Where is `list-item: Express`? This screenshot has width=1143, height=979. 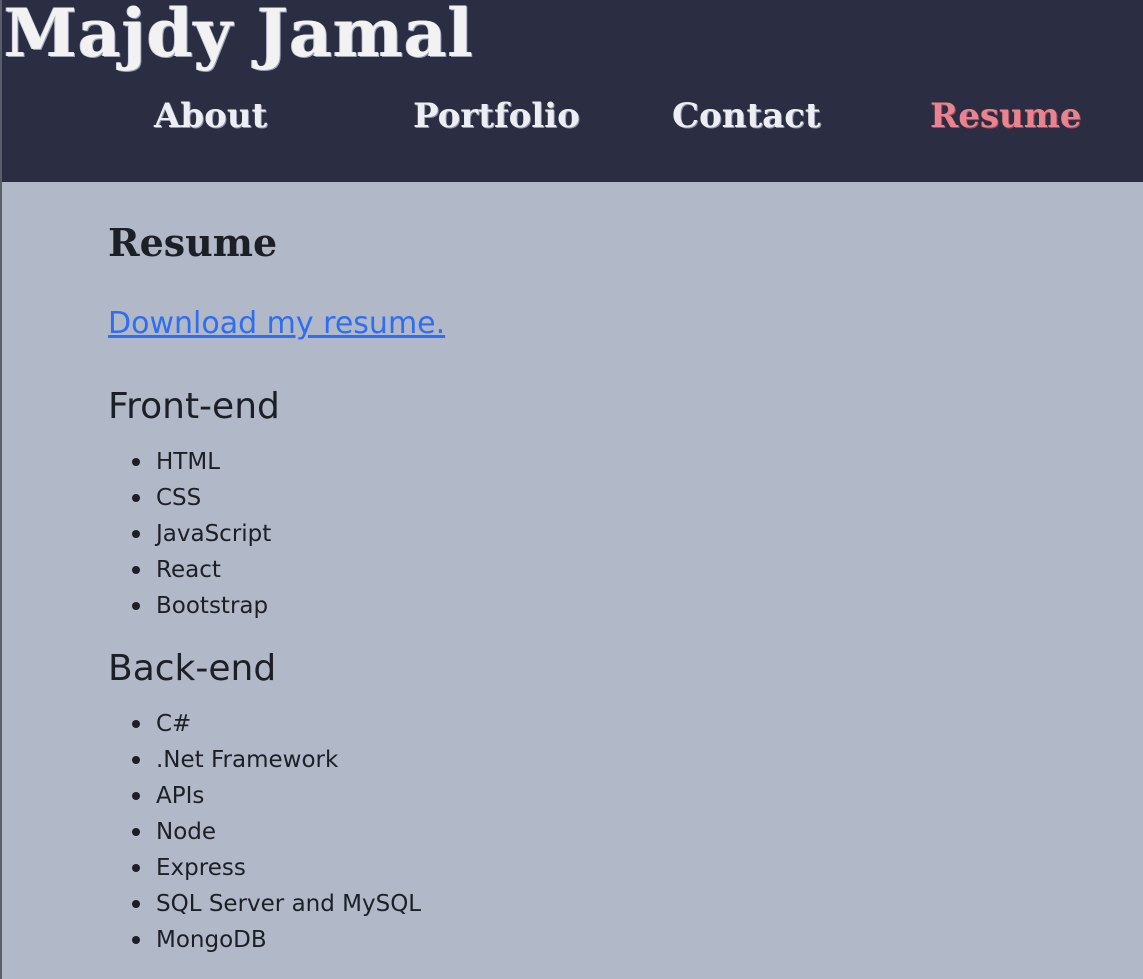 list-item: Express is located at coordinates (264, 868).